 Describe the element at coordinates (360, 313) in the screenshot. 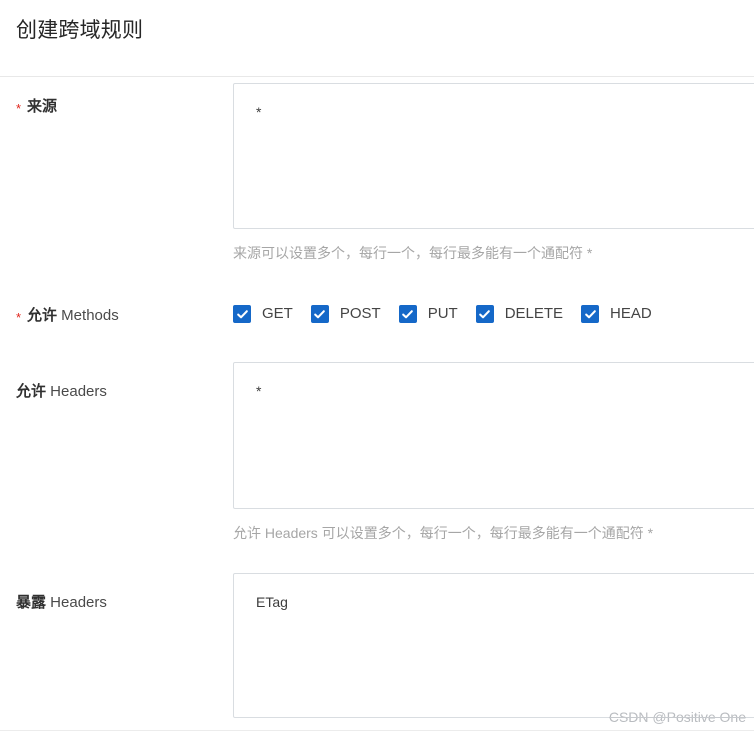

I see `checkbox-label-post: POST` at that location.